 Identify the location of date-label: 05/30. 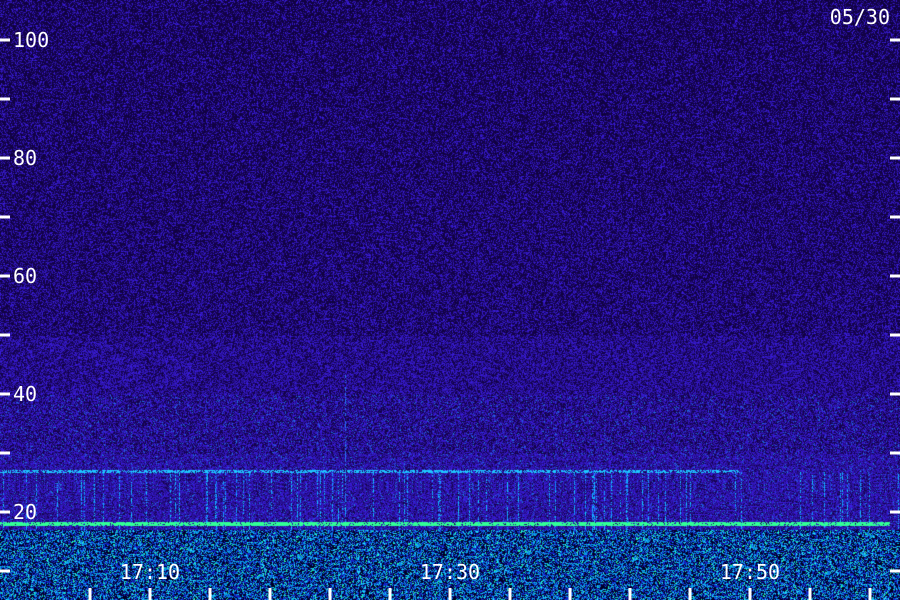
(860, 17).